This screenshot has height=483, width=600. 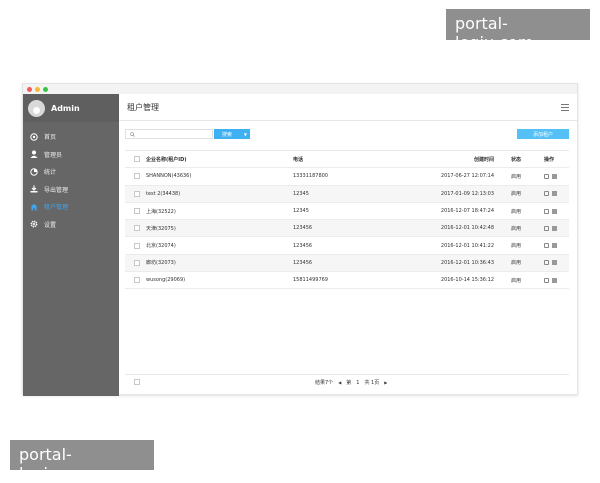 What do you see at coordinates (132, 134) in the screenshot?
I see `search-icon` at bounding box center [132, 134].